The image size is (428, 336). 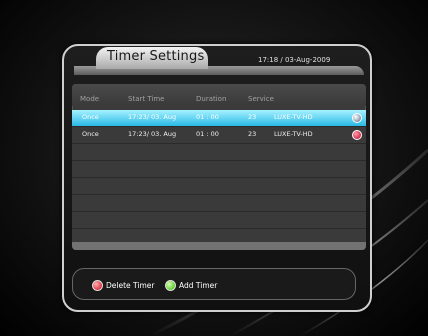 I want to click on delete-timer-button: Delete Timer, so click(x=130, y=285).